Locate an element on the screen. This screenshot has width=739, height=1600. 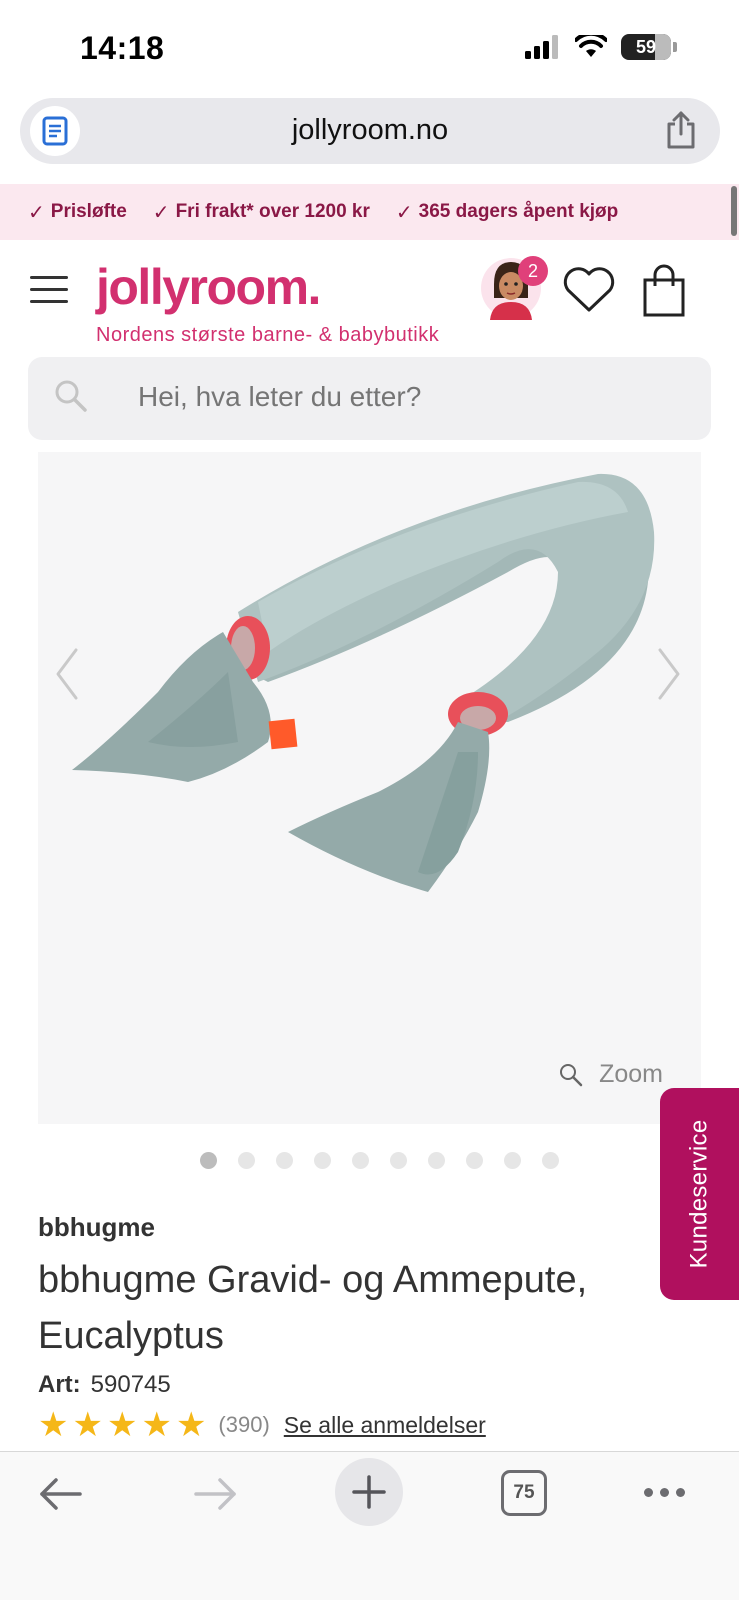
battery-icon: 59 is located at coordinates (646, 47).